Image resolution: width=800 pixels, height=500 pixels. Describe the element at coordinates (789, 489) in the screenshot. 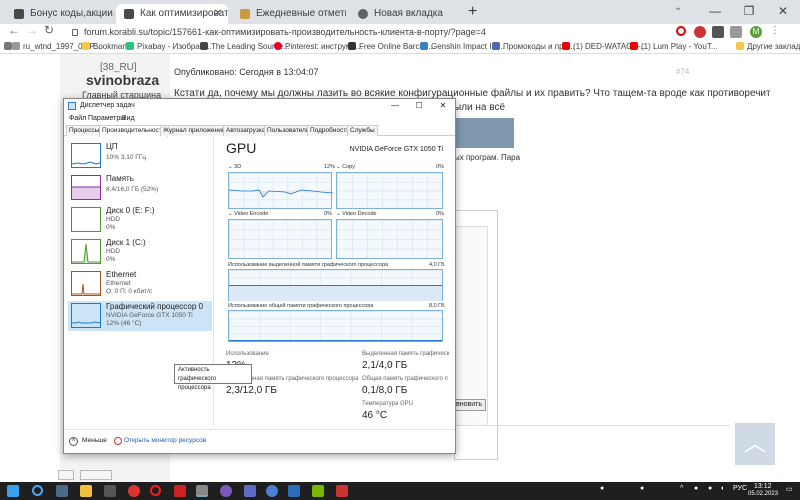

I see `notifications-icon: ▭` at that location.